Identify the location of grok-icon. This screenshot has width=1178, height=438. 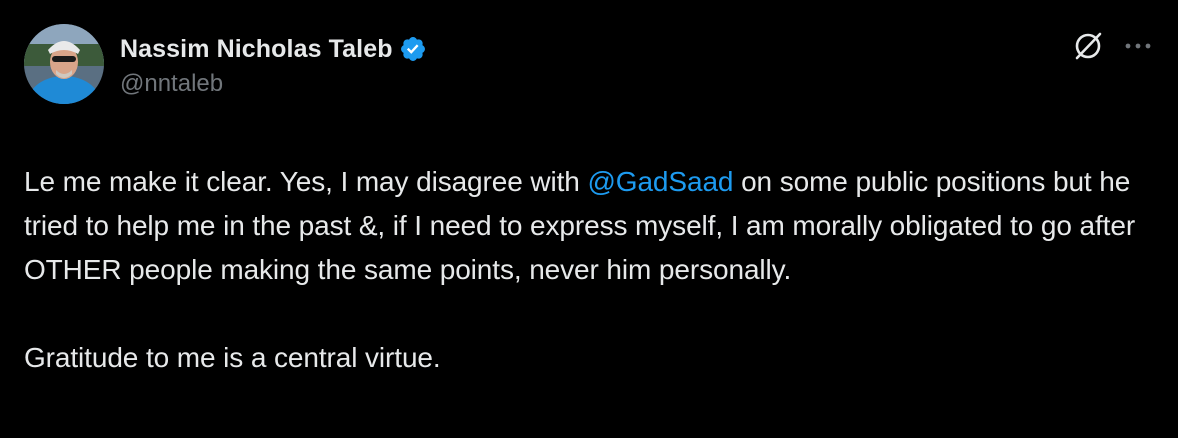
(1088, 46).